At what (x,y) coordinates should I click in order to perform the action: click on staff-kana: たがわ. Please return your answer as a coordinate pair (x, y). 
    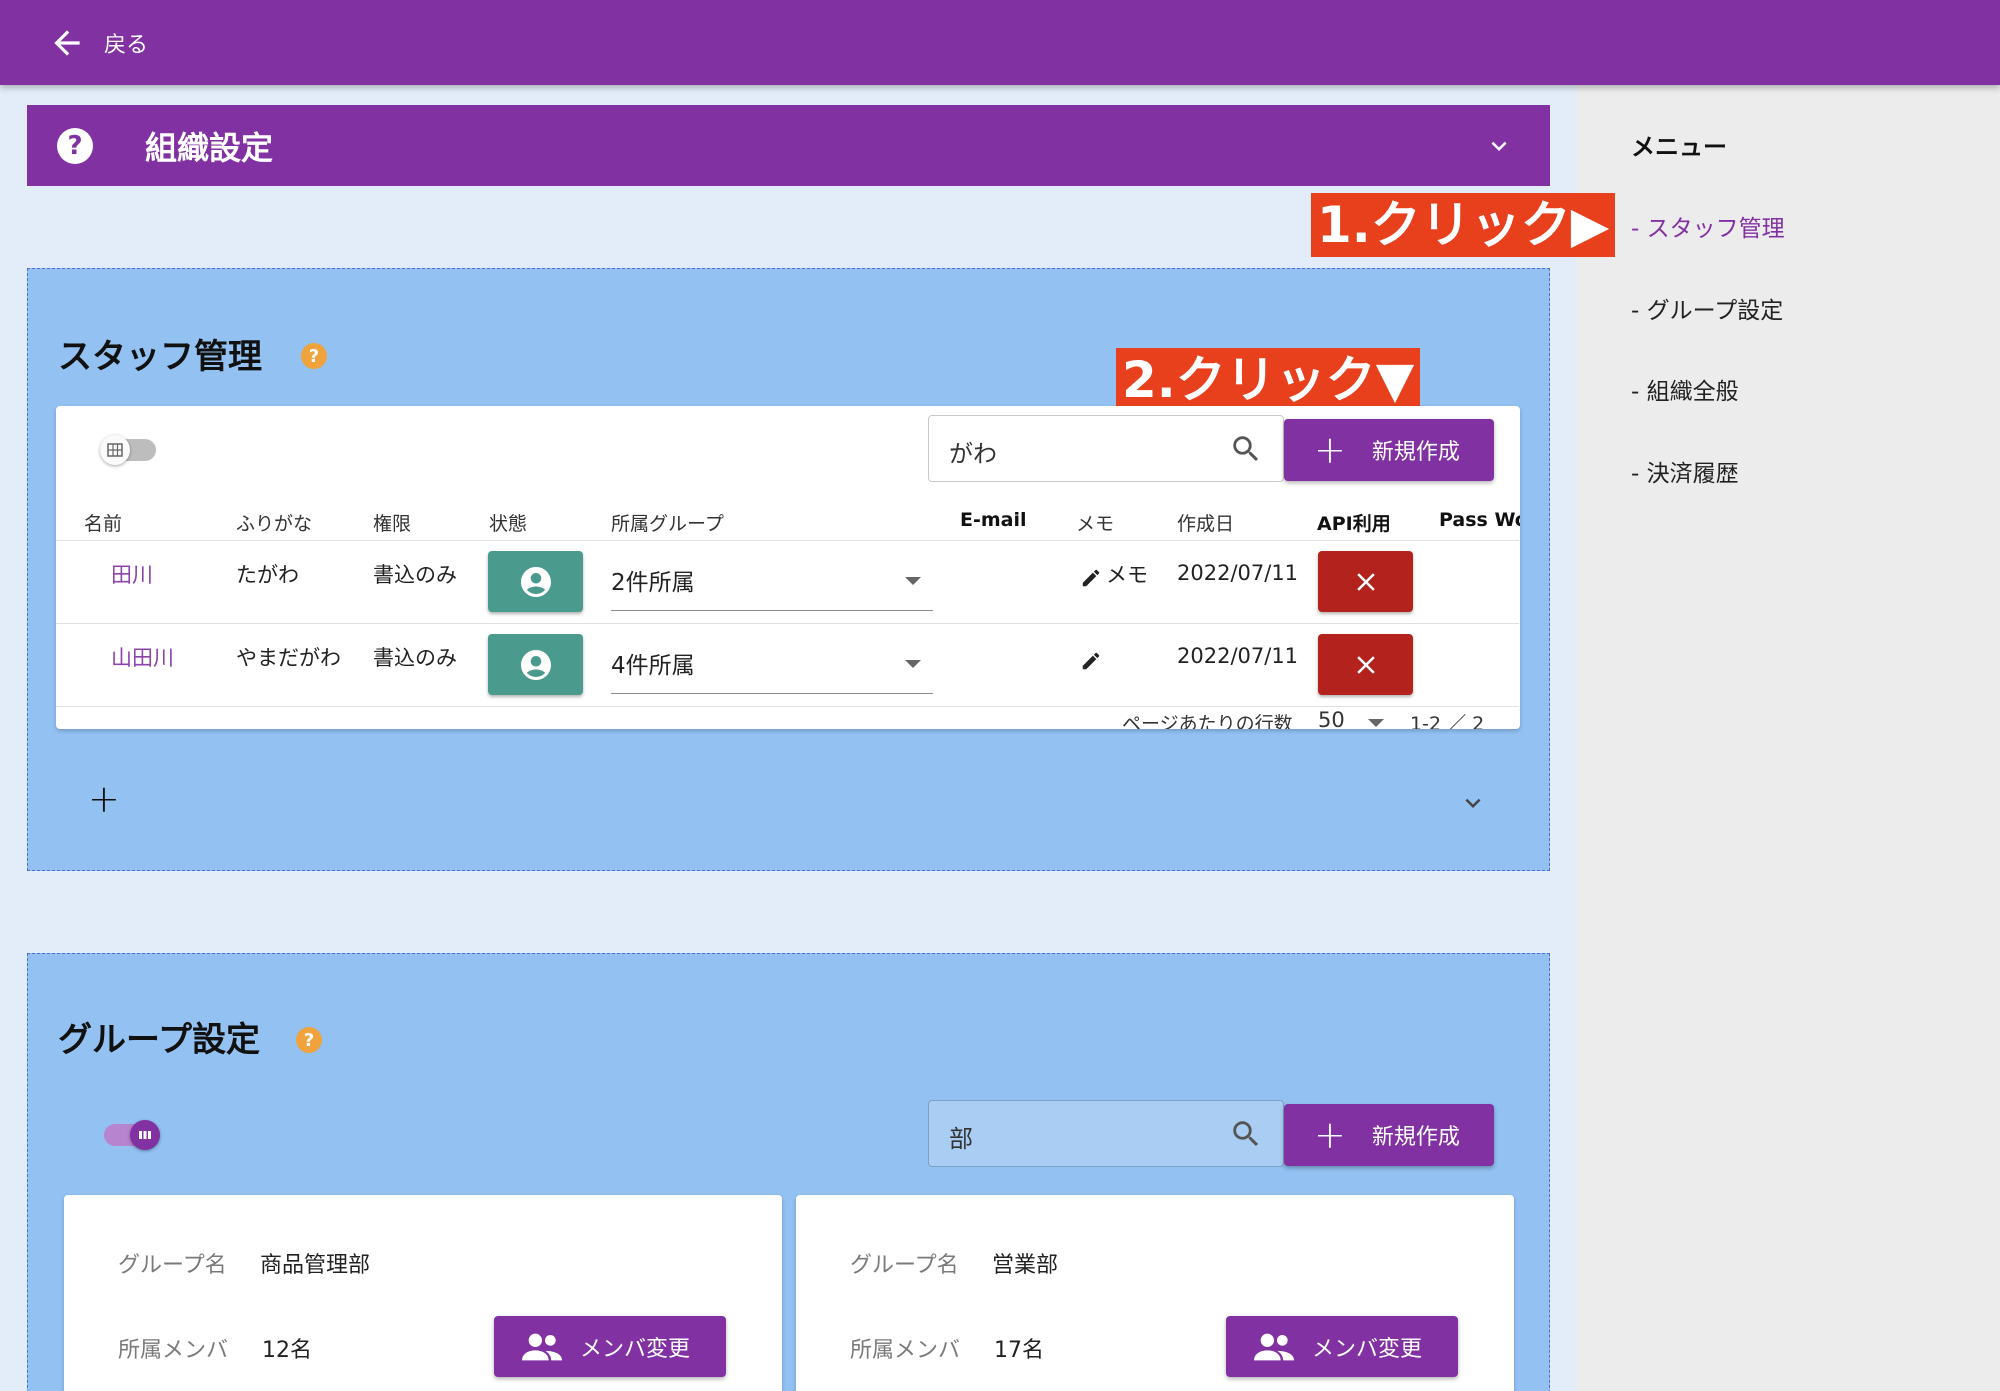
    Looking at the image, I should click on (267, 575).